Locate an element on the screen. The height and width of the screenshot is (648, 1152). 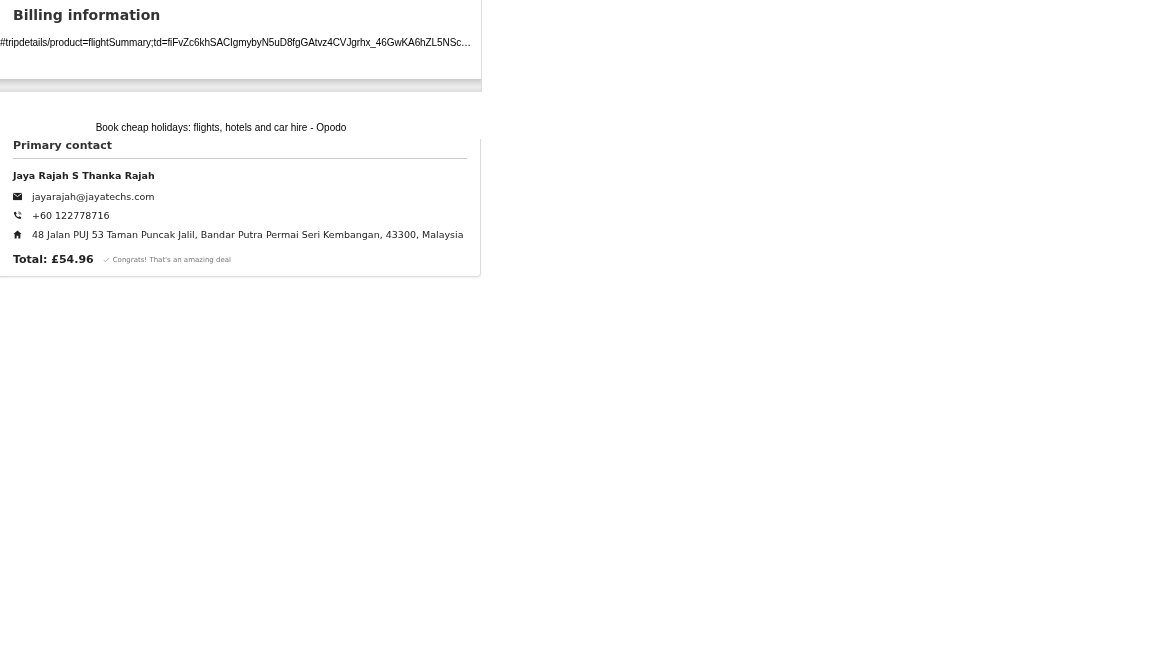
contact-detail: +60 122778716 is located at coordinates (71, 215).